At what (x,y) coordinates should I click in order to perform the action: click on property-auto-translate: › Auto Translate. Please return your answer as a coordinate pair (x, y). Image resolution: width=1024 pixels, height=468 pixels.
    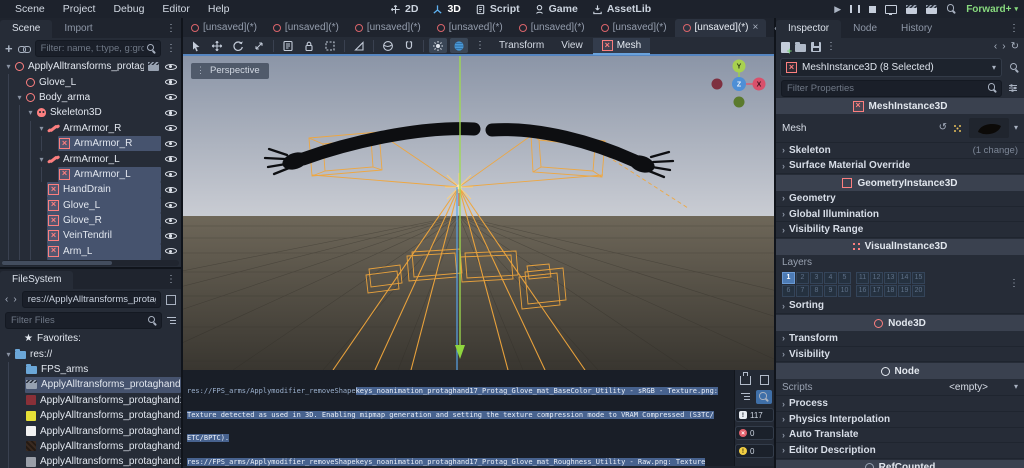
    Looking at the image, I should click on (900, 436).